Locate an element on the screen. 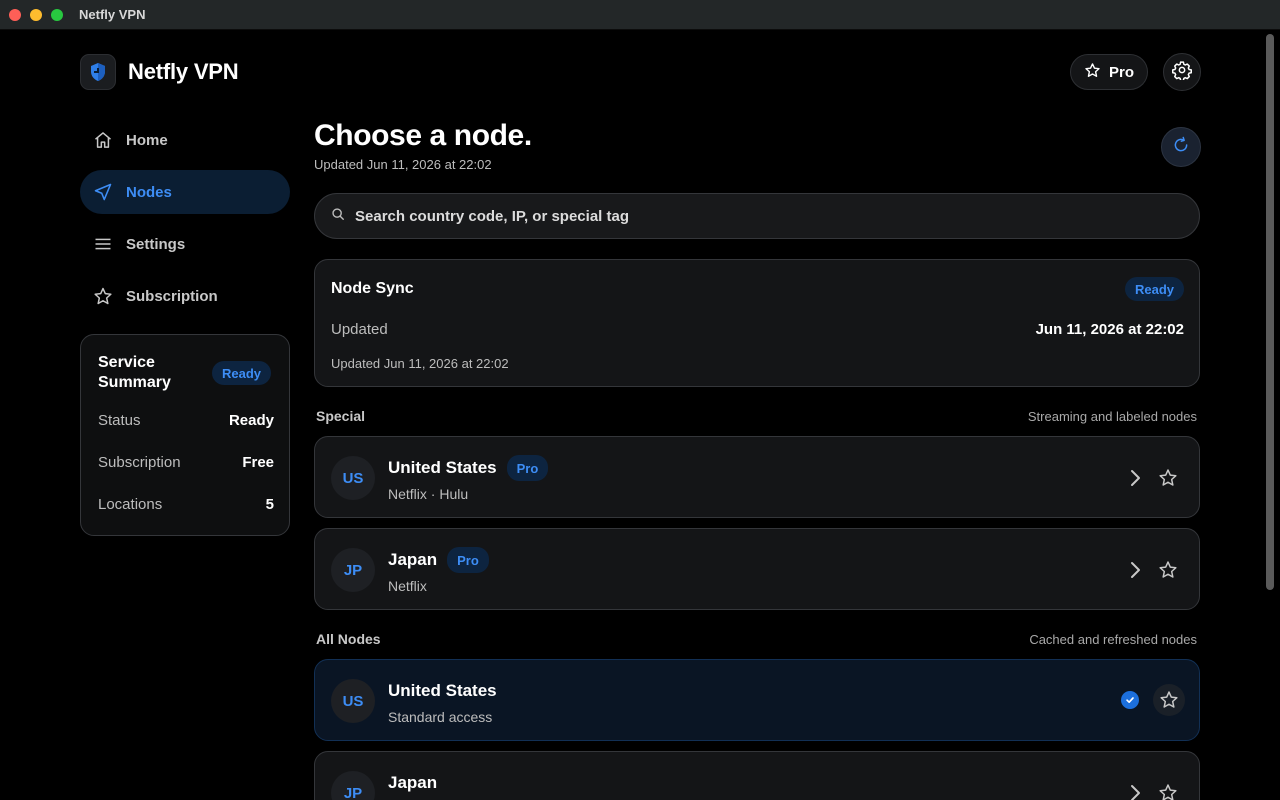  sidebar-item-subscription: Subscription is located at coordinates (185, 296).